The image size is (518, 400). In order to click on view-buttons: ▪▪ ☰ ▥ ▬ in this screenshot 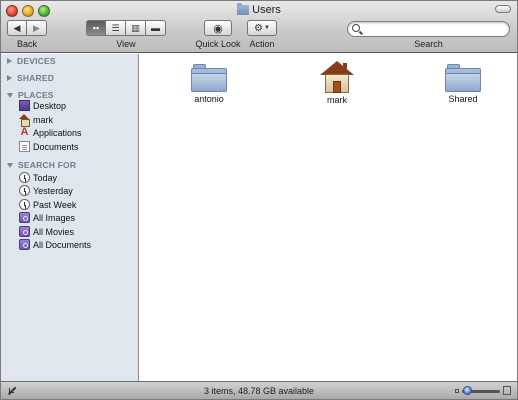, I will do `click(126, 28)`.